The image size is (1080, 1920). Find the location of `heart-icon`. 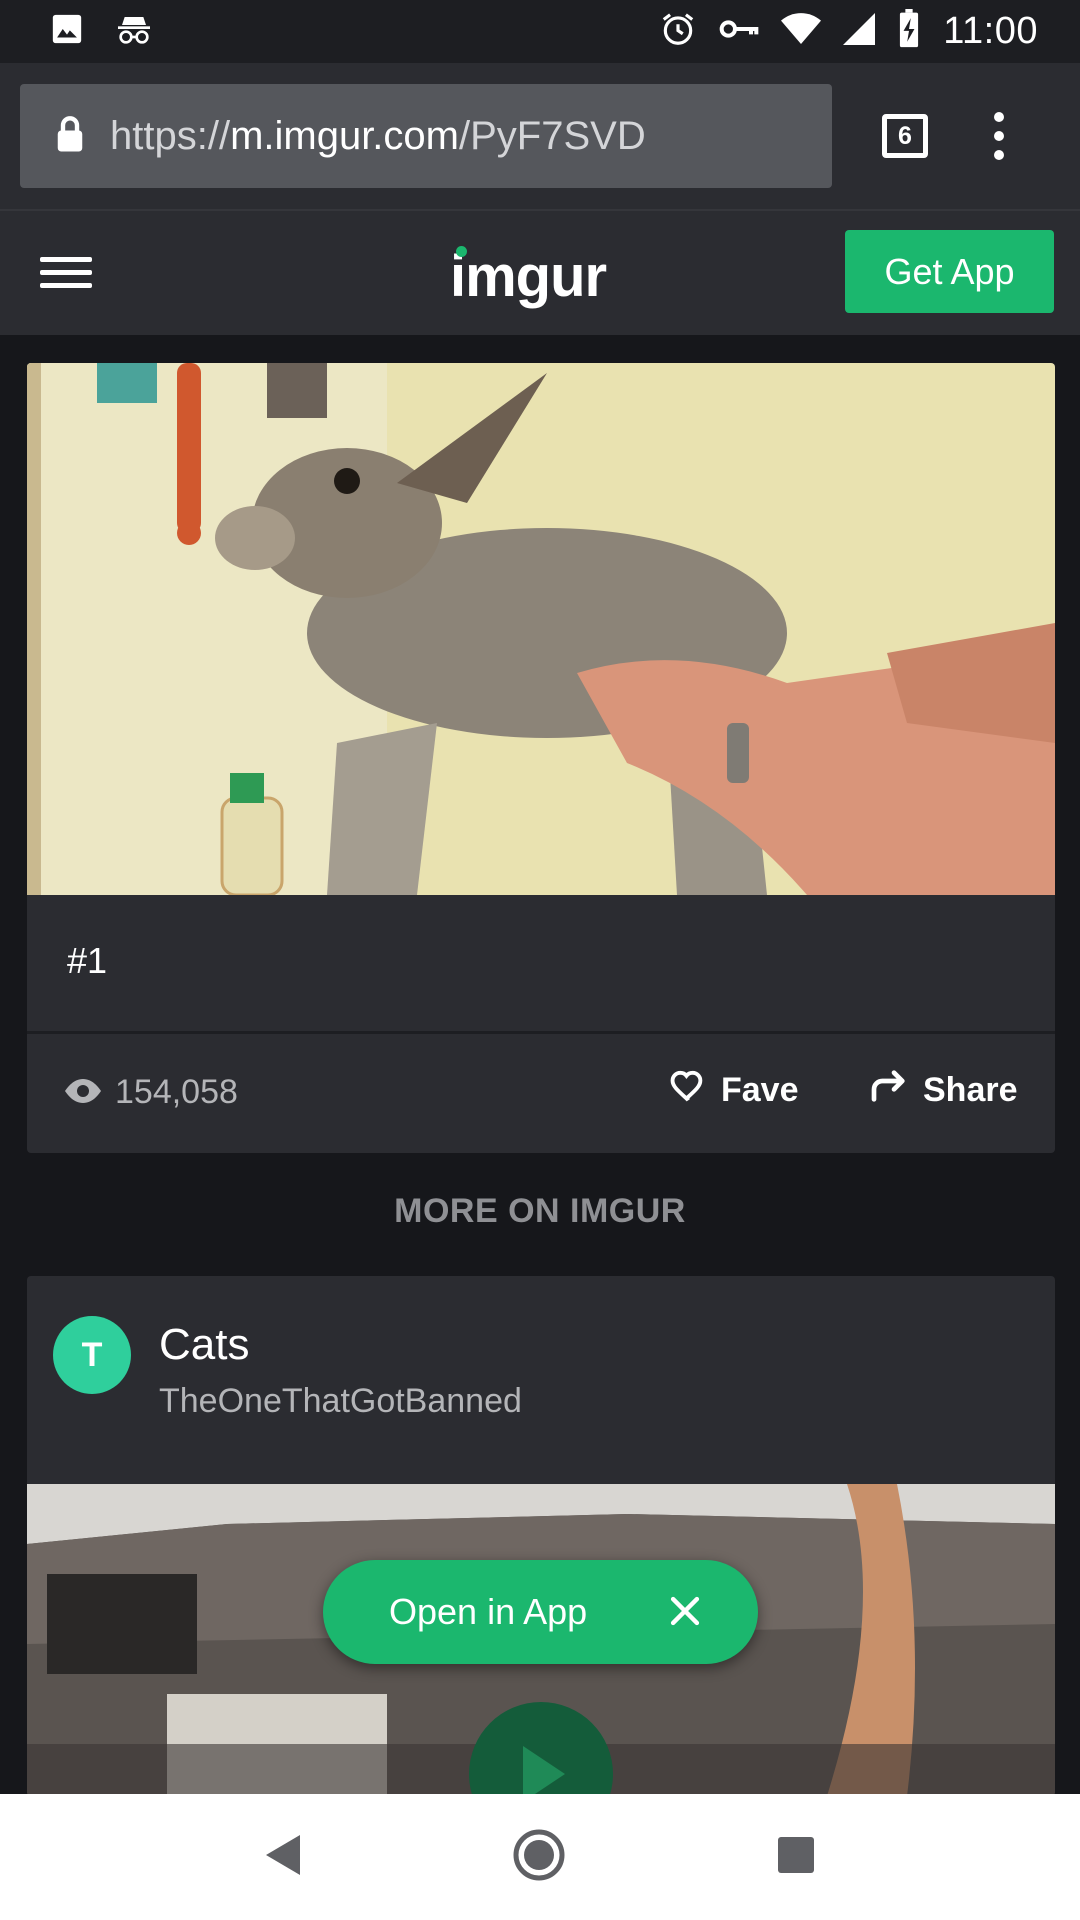

heart-icon is located at coordinates (688, 1090).